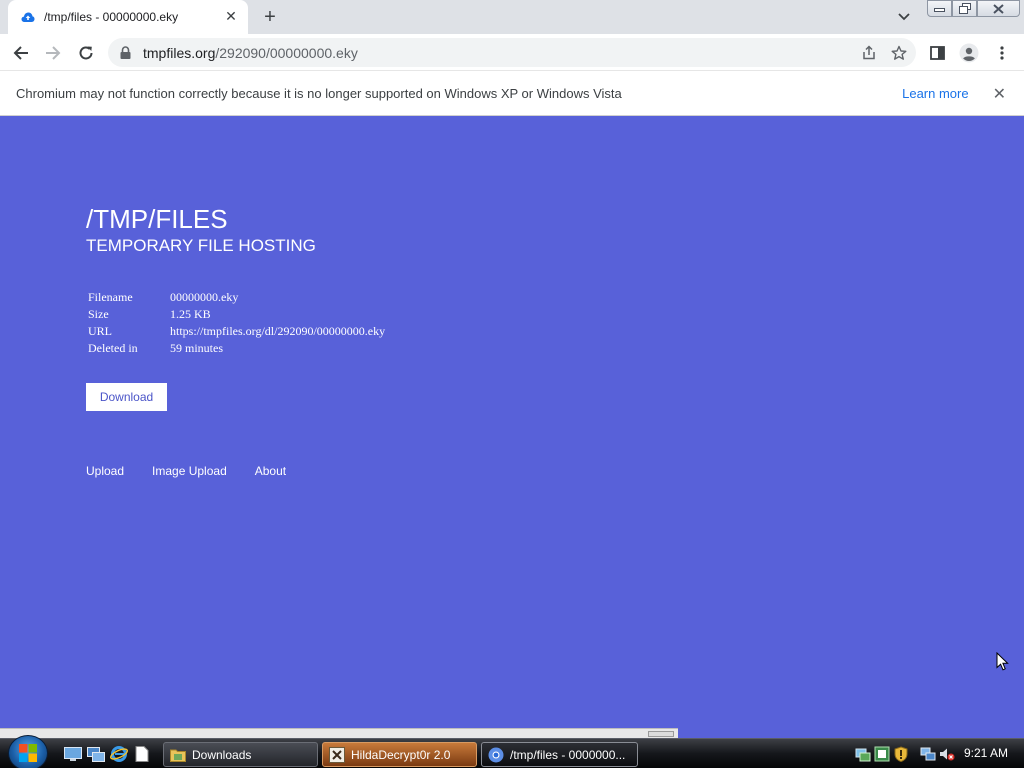 This screenshot has height=768, width=1024. What do you see at coordinates (939, 8) in the screenshot?
I see `minimize-button` at bounding box center [939, 8].